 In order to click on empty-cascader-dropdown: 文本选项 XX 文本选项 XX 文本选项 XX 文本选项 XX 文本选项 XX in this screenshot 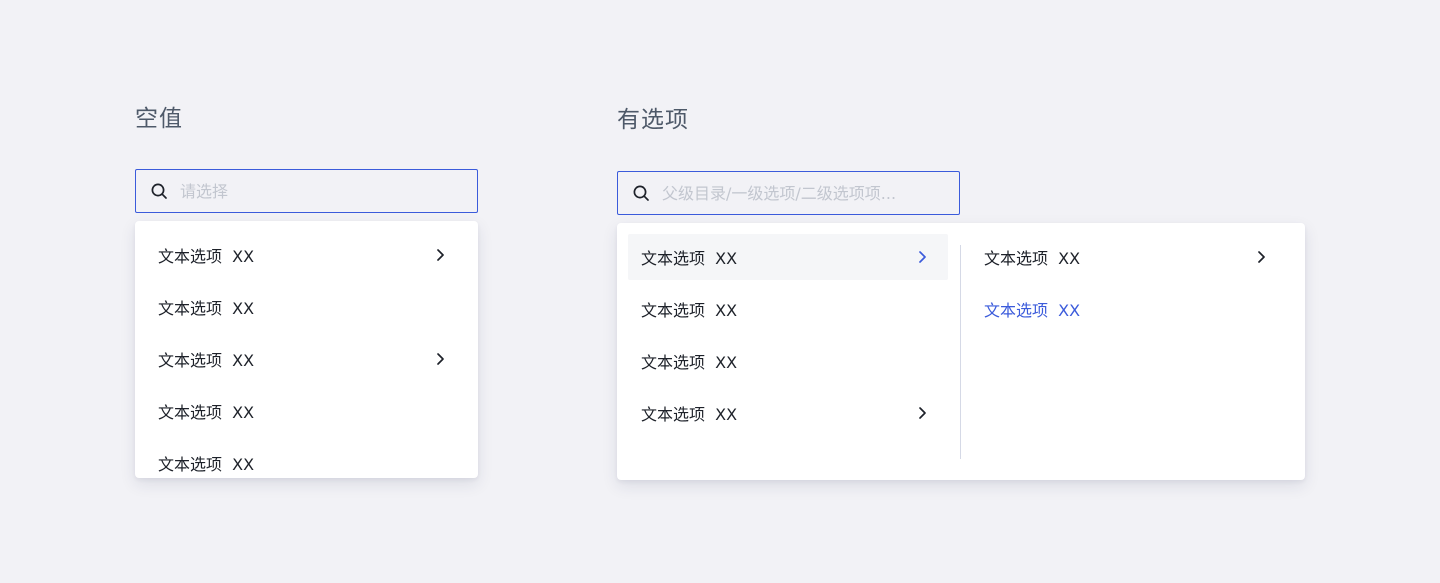, I will do `click(306, 349)`.